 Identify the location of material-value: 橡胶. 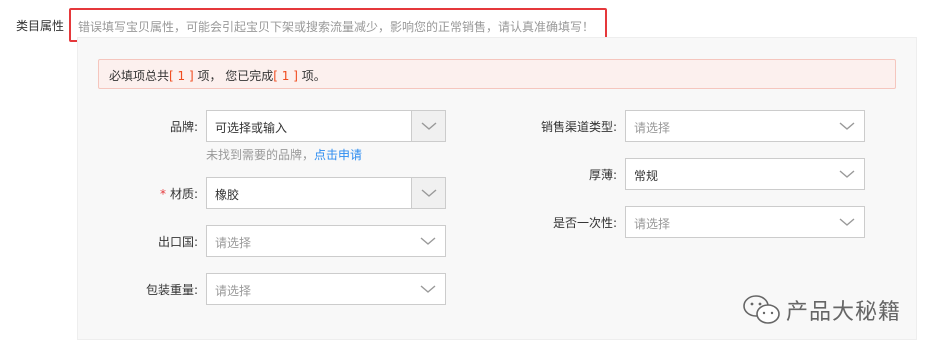
(227, 194).